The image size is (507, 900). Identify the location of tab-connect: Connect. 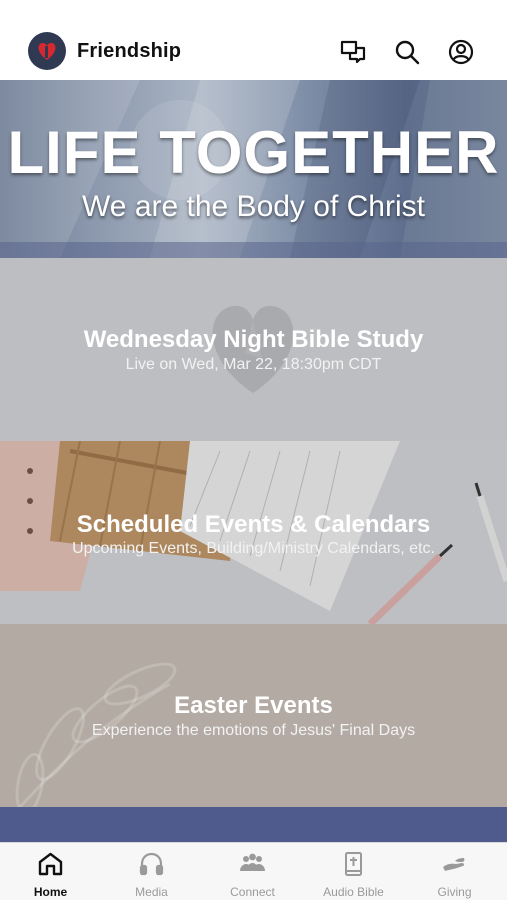
(252, 871).